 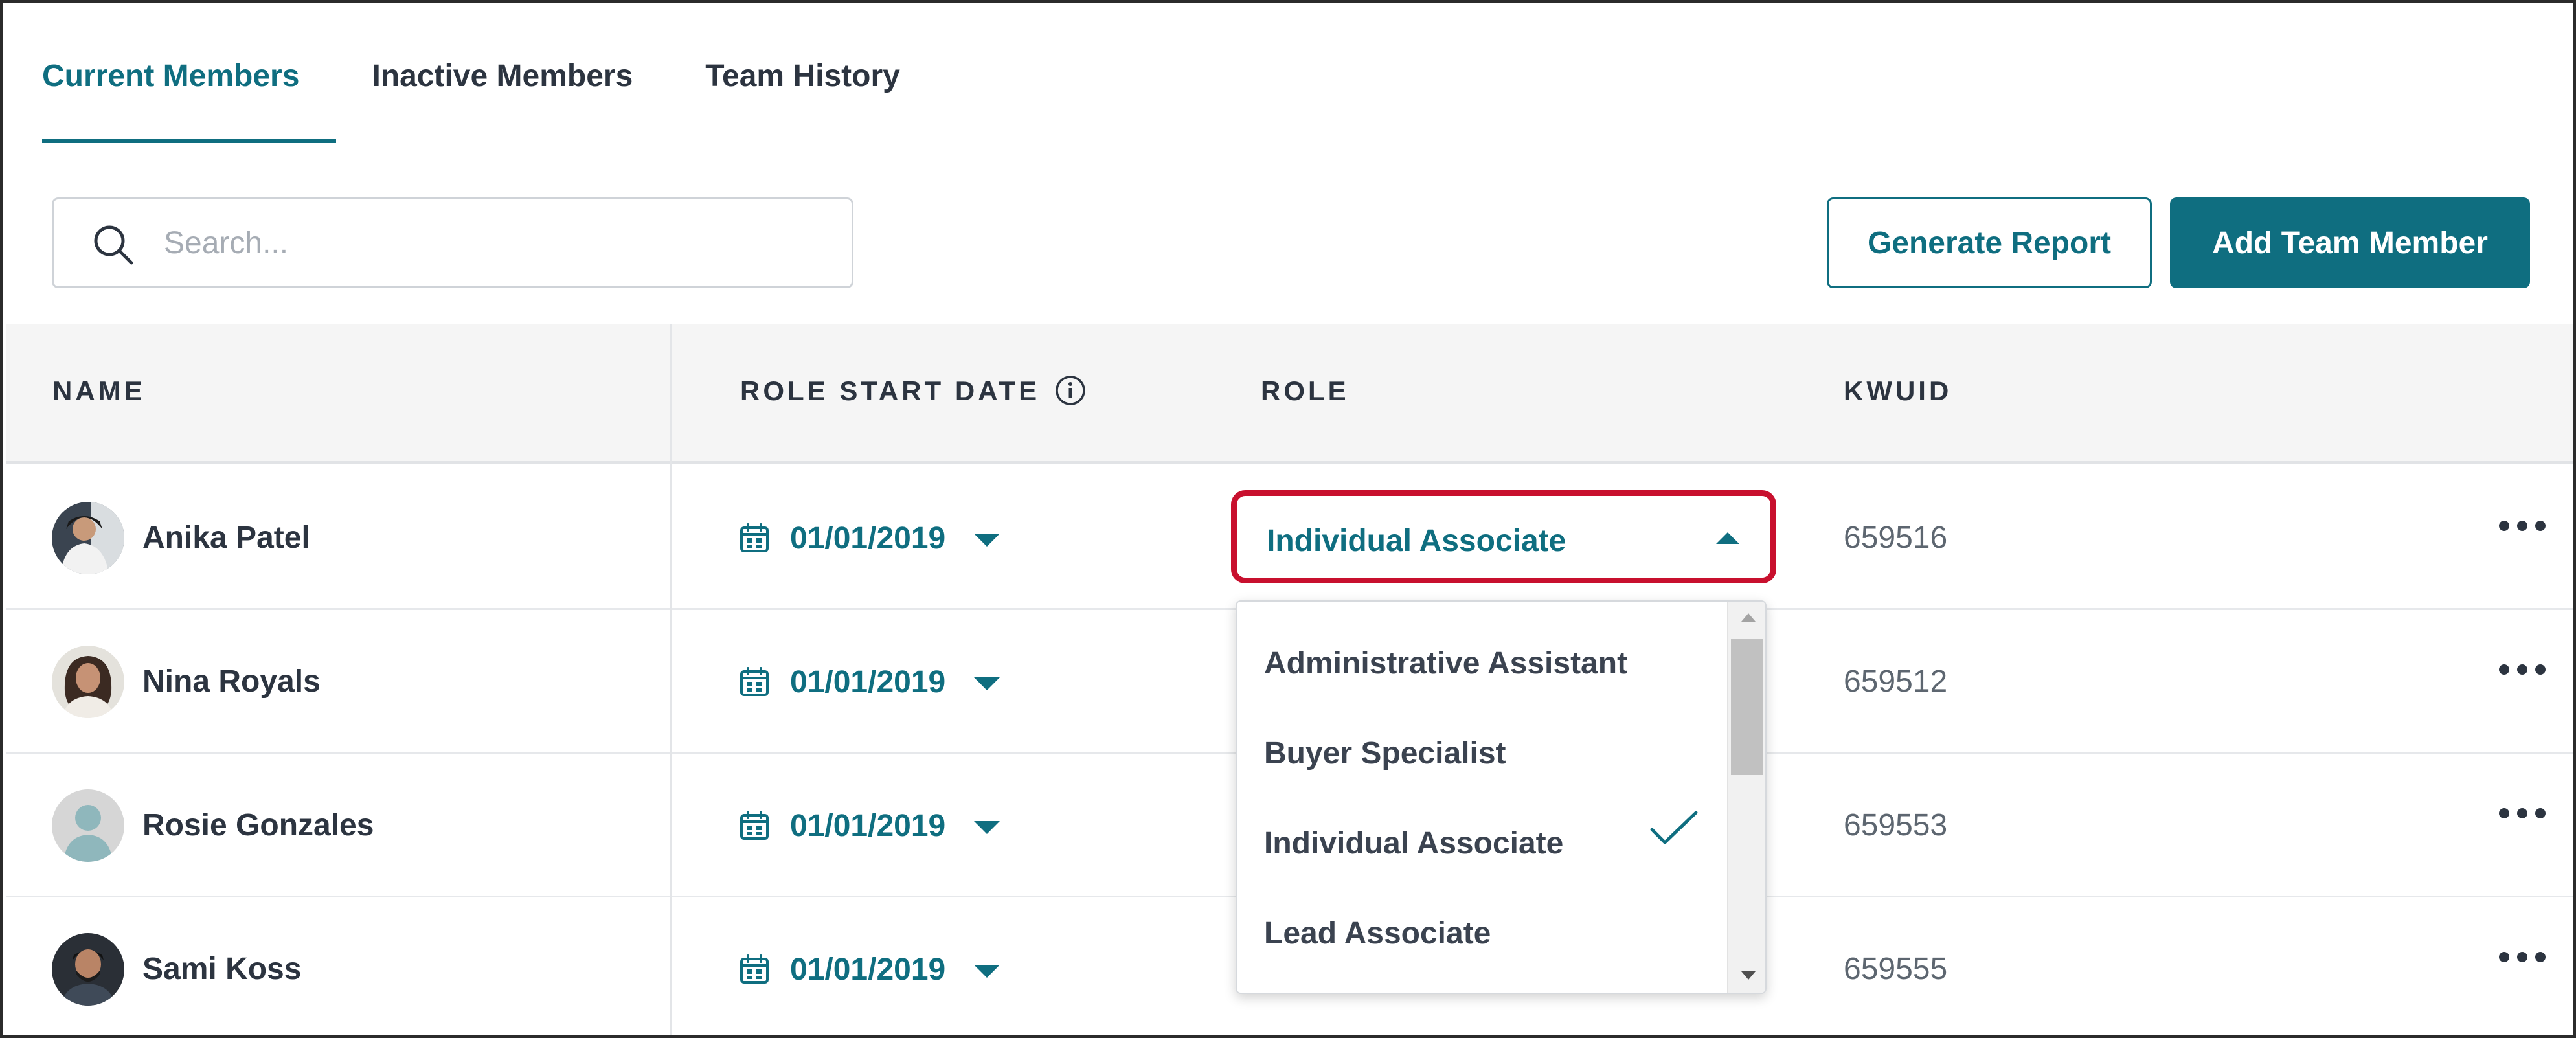 I want to click on scroll-up-arrow-icon, so click(x=1748, y=617).